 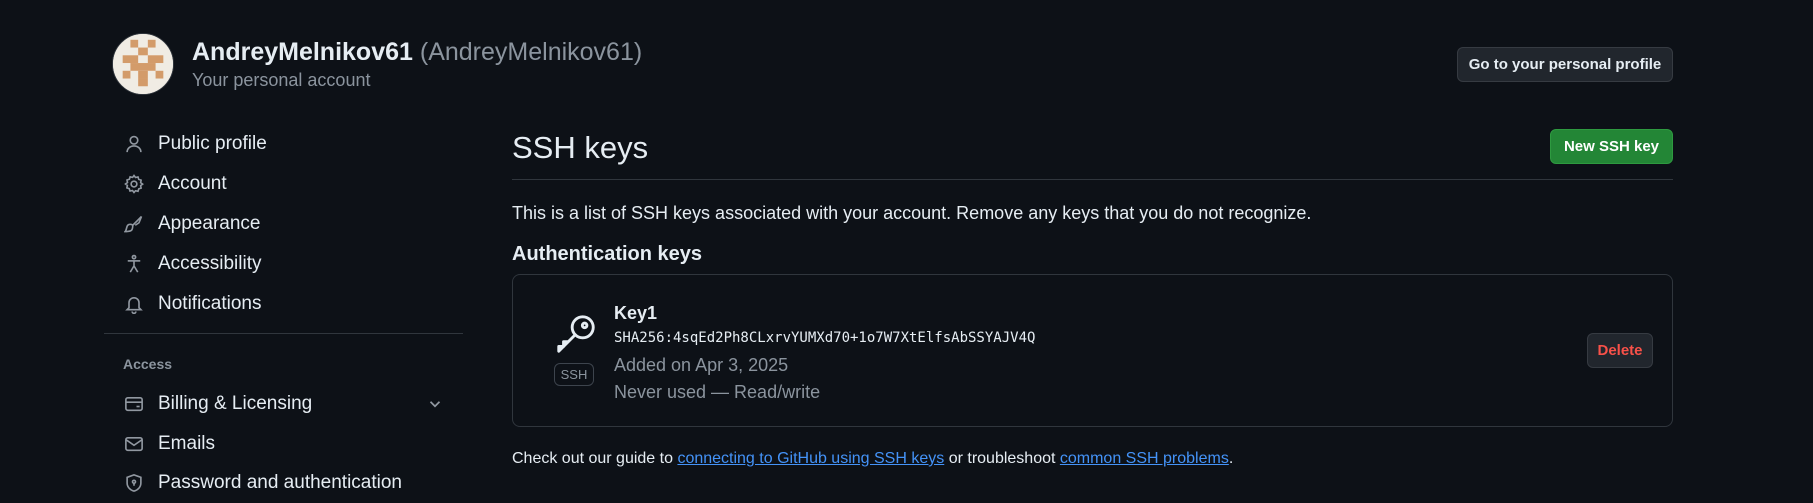 I want to click on guide-suffix: ., so click(x=1231, y=458).